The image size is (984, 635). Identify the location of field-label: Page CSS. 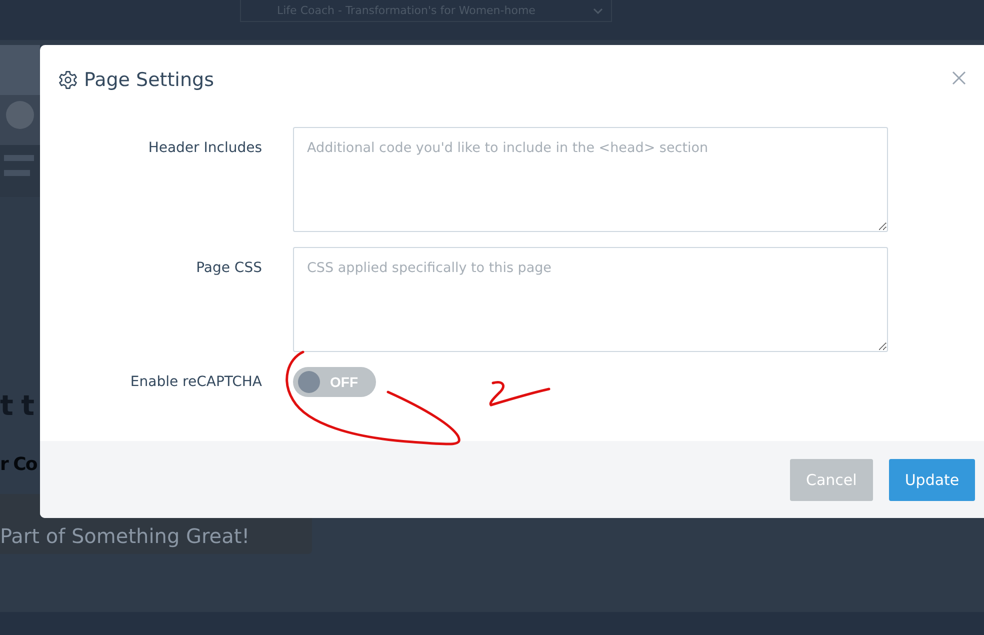
(228, 268).